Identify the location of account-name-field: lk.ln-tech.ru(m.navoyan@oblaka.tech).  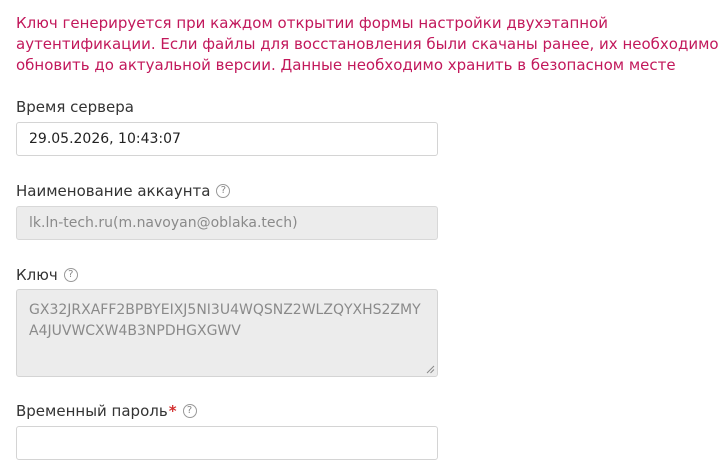
(227, 223).